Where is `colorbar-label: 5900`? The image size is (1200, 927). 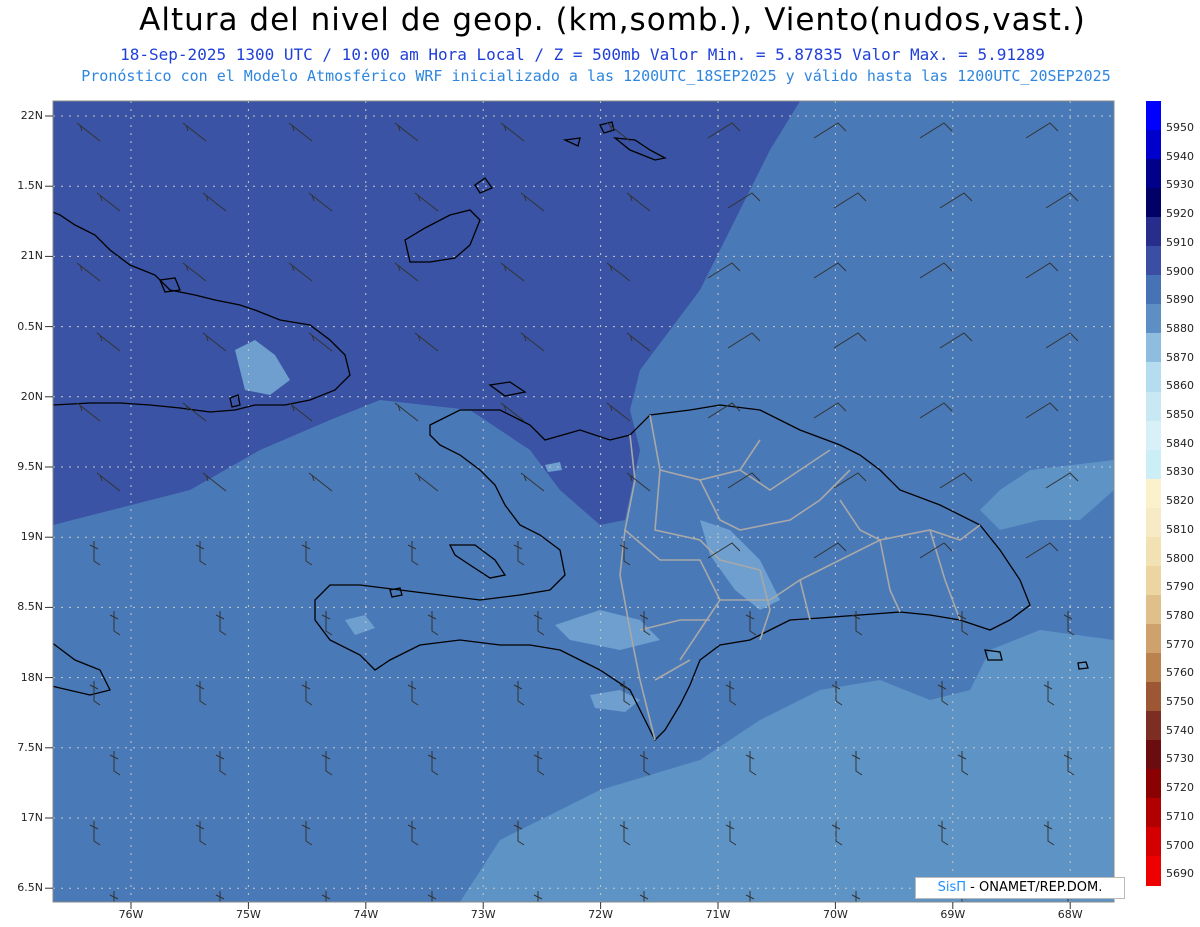 colorbar-label: 5900 is located at coordinates (1180, 271).